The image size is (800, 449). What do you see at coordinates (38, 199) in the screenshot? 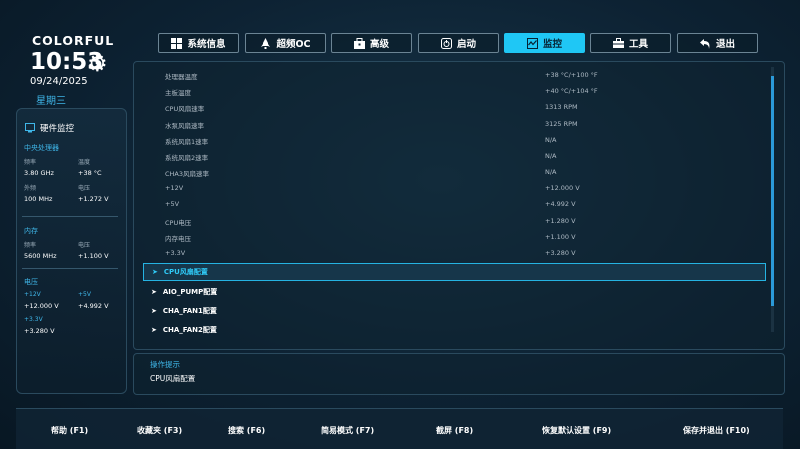
I see `cpu-bclk-value: 100 MHz` at bounding box center [38, 199].